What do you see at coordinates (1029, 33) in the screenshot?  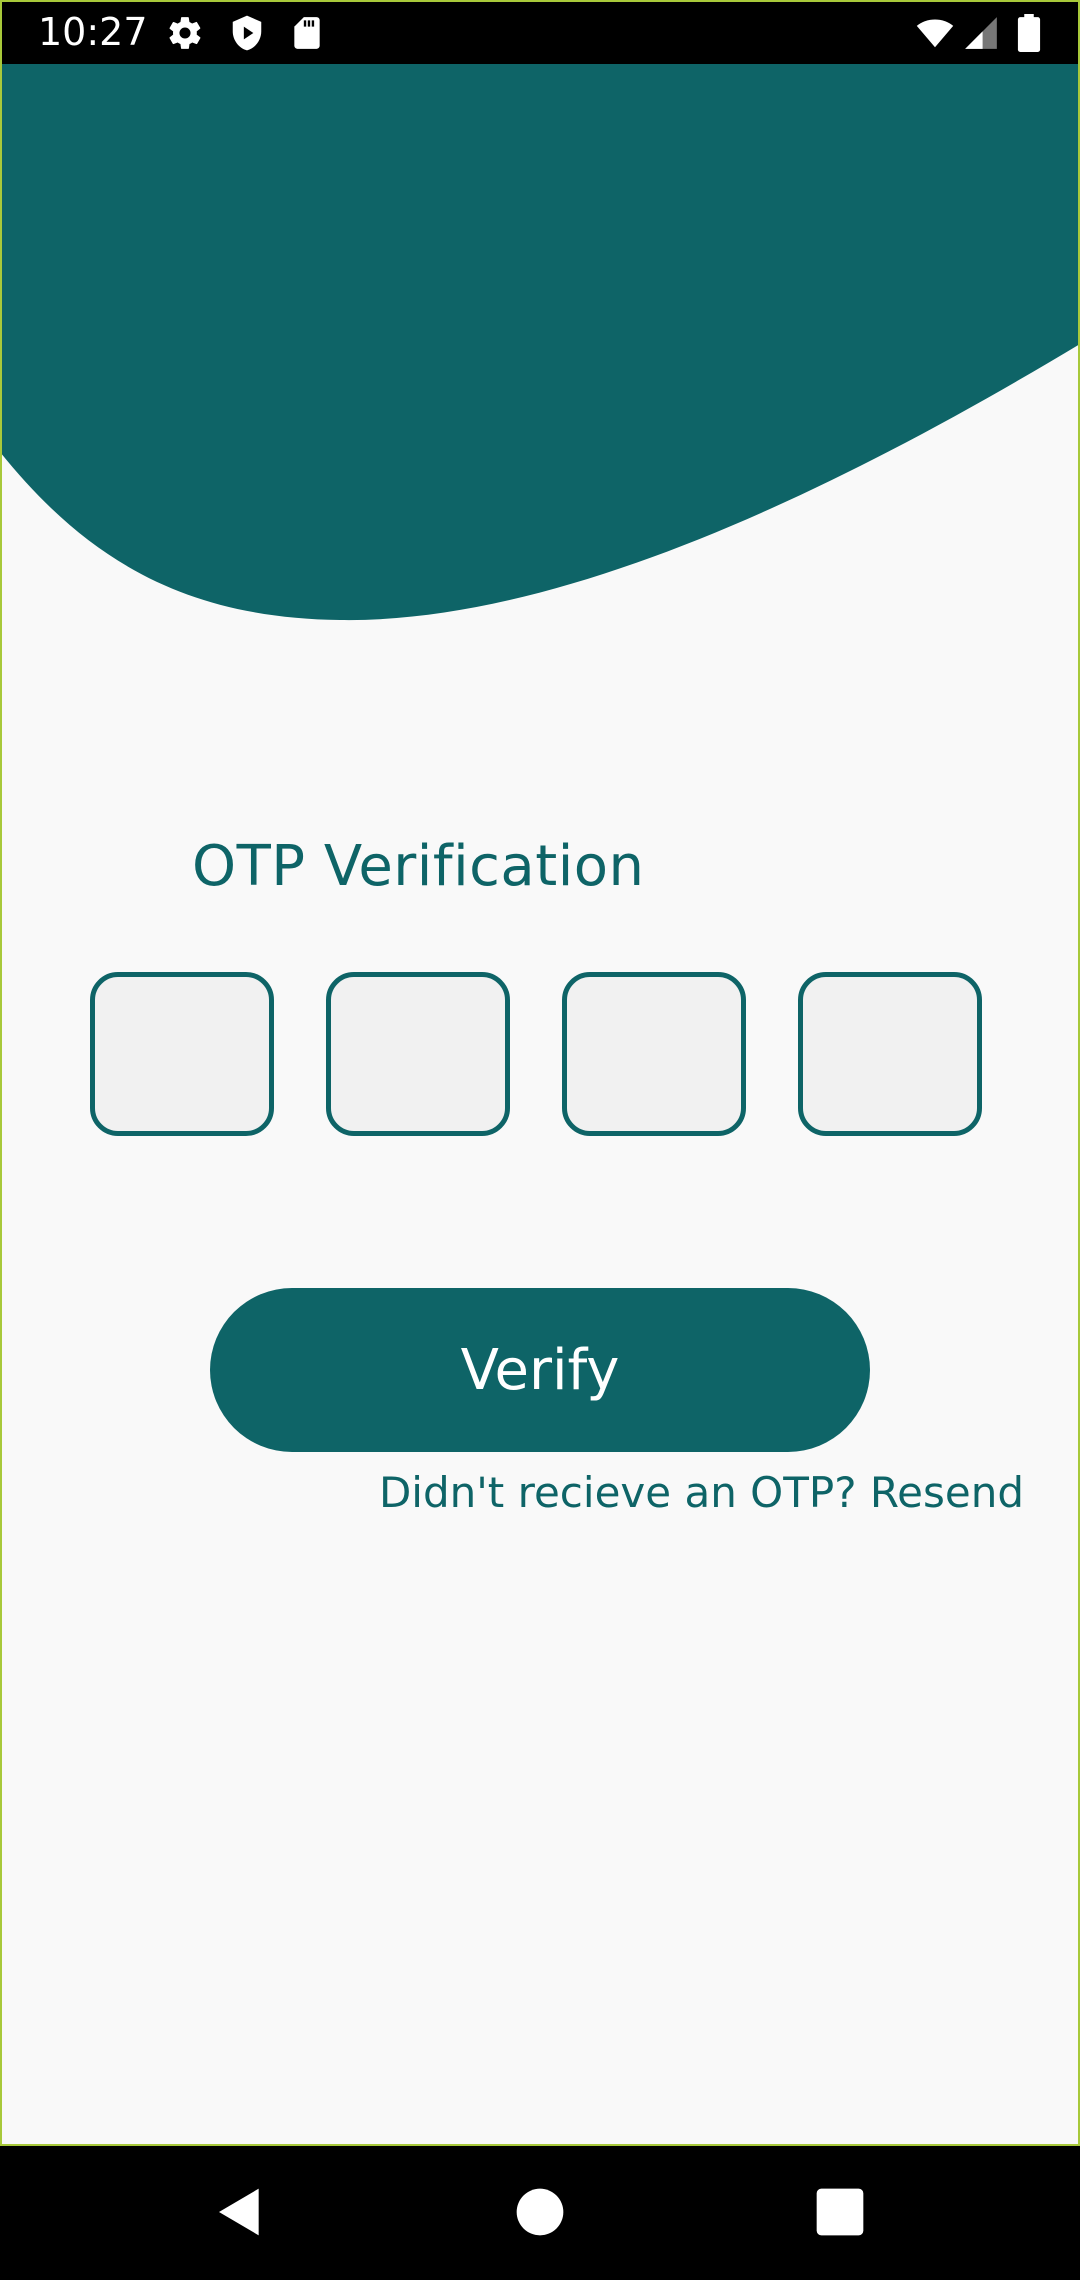 I see `battery-icon` at bounding box center [1029, 33].